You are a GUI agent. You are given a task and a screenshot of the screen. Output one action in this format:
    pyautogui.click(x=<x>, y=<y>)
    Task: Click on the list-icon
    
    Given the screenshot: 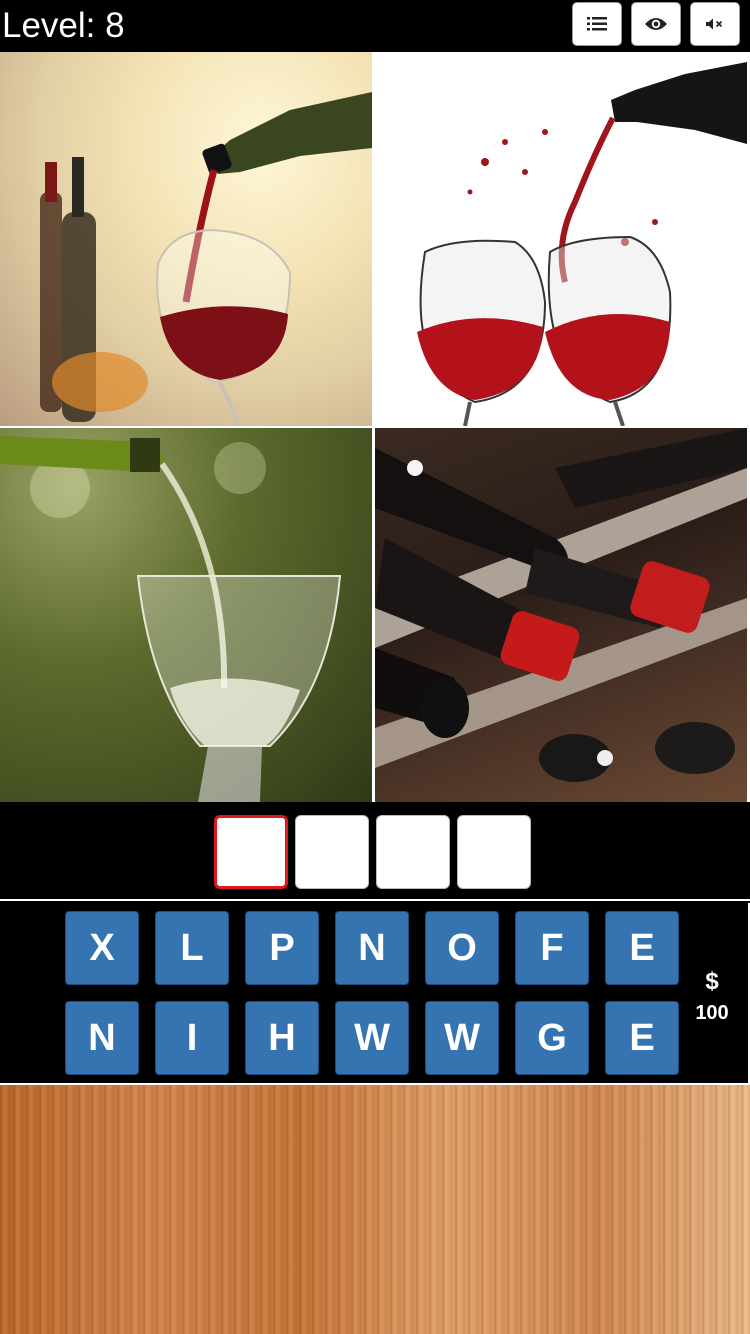 What is the action you would take?
    pyautogui.click(x=597, y=24)
    